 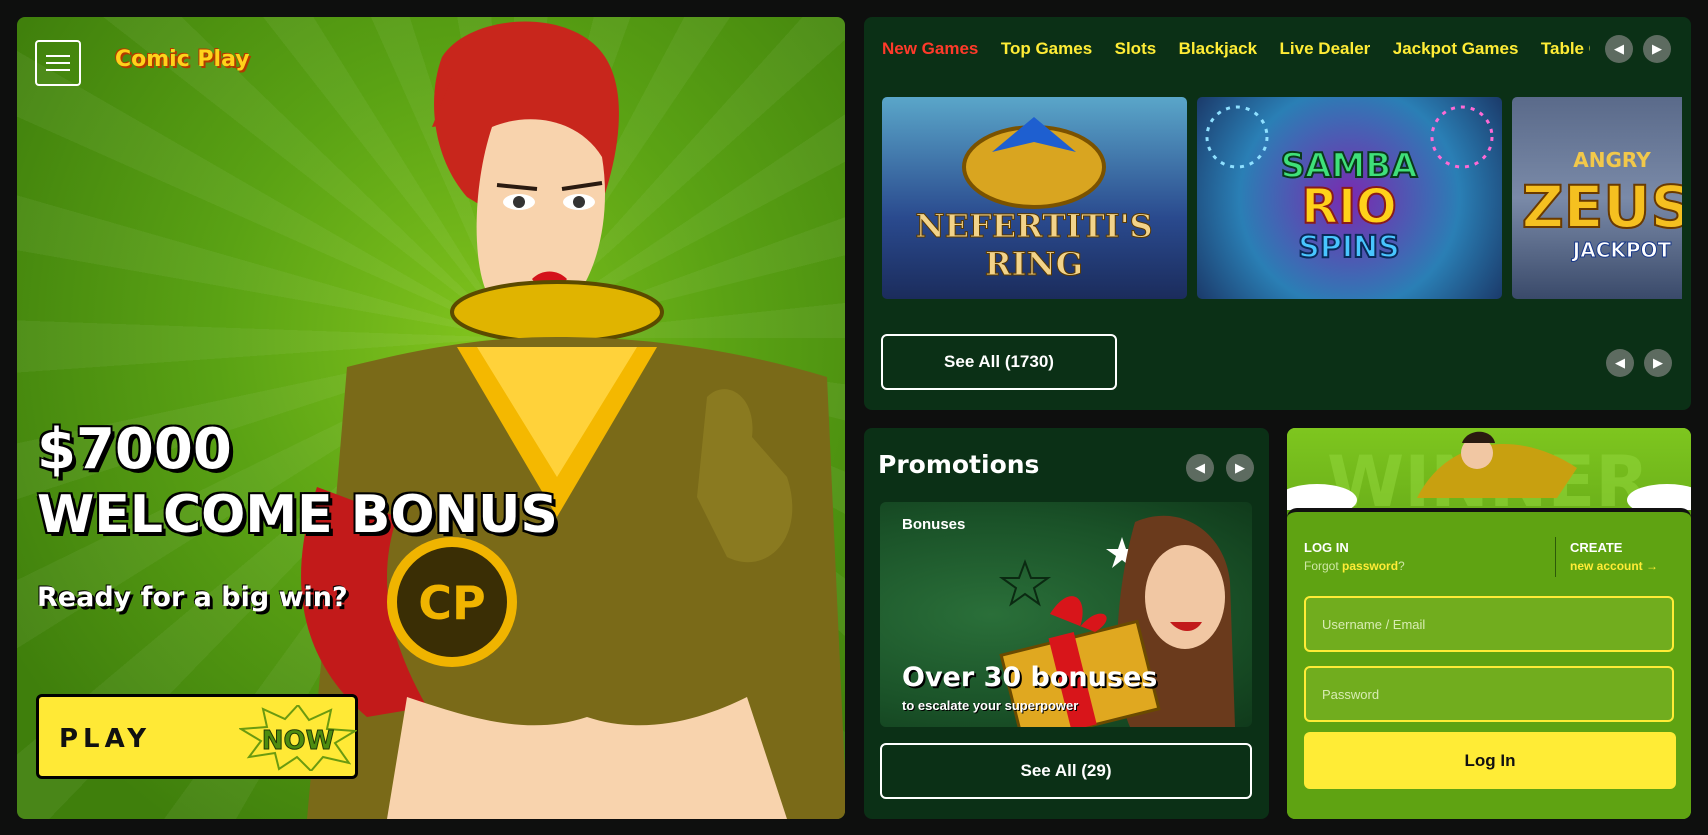 What do you see at coordinates (1348, 247) in the screenshot?
I see `svg-text: SPINS` at bounding box center [1348, 247].